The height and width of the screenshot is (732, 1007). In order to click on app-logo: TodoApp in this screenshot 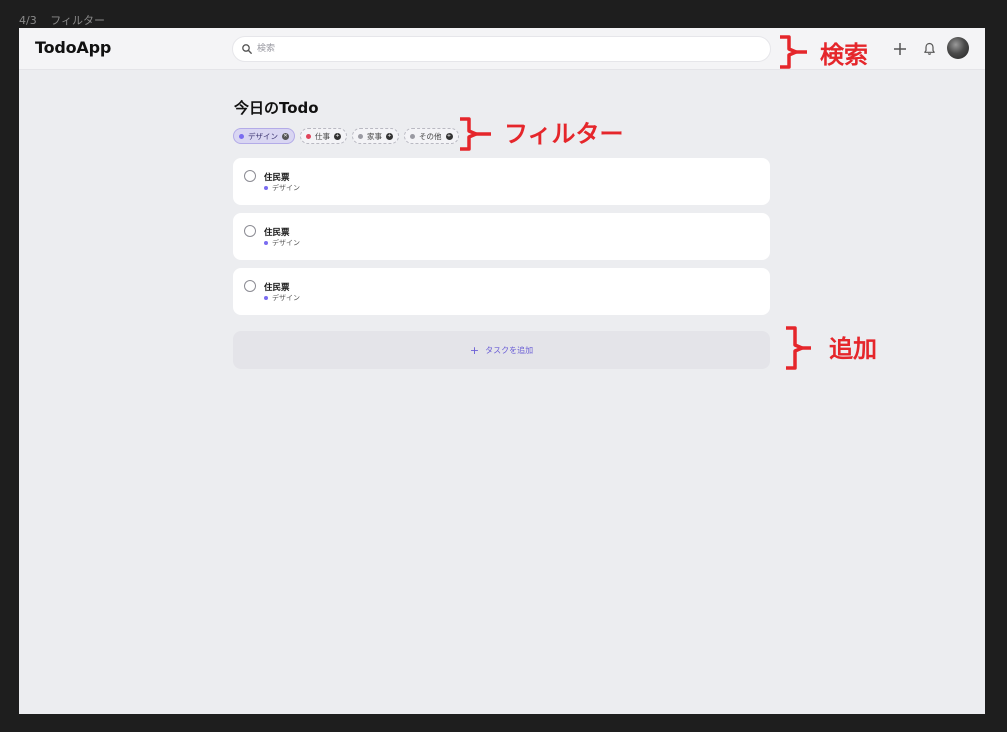, I will do `click(73, 47)`.